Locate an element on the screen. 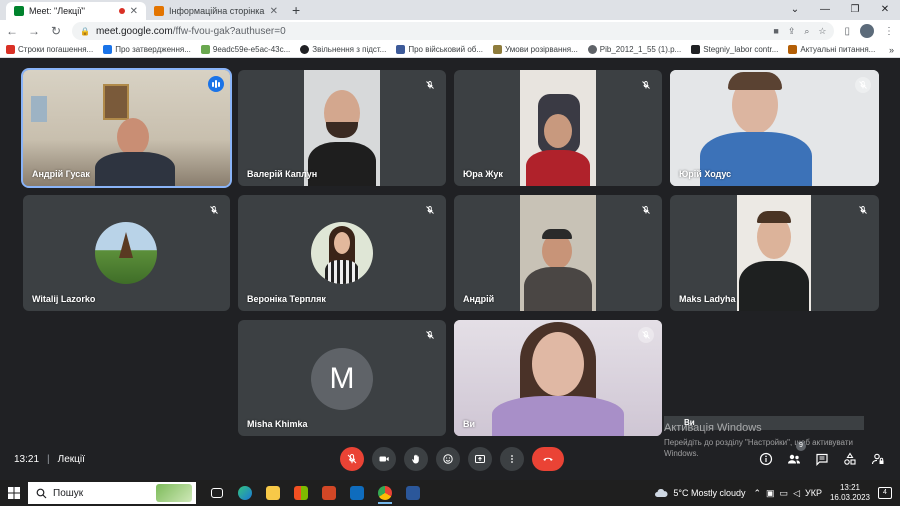  participant-tile: Ви is located at coordinates (558, 378).